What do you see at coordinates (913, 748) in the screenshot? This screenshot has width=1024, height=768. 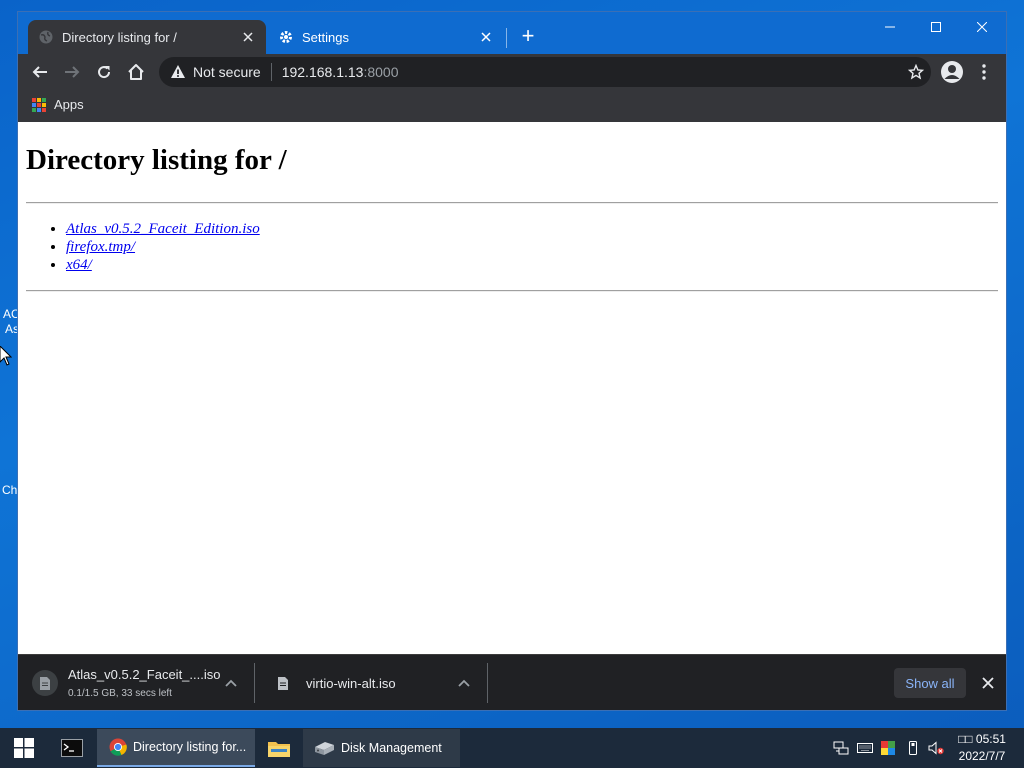 I see `usb-device-icon` at bounding box center [913, 748].